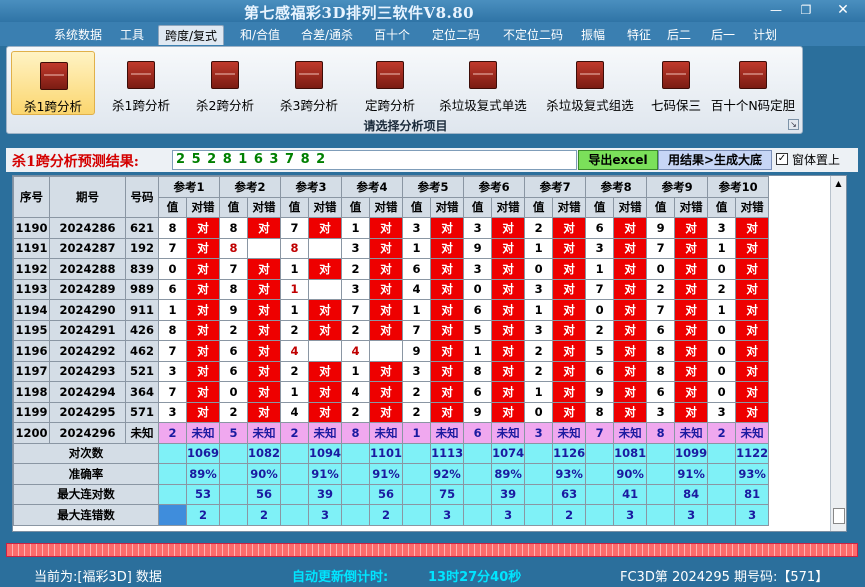 The image size is (865, 587). I want to click on maximize-button: ❐, so click(806, 10).